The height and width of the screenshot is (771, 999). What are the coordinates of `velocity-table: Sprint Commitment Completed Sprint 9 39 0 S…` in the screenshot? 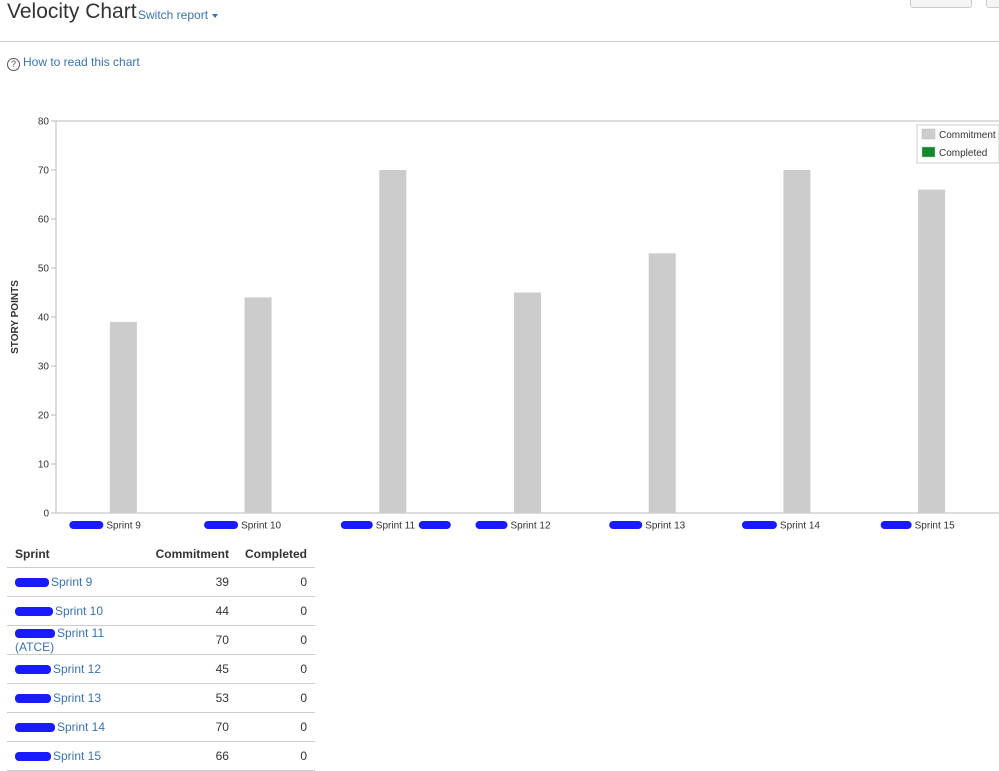 It's located at (161, 655).